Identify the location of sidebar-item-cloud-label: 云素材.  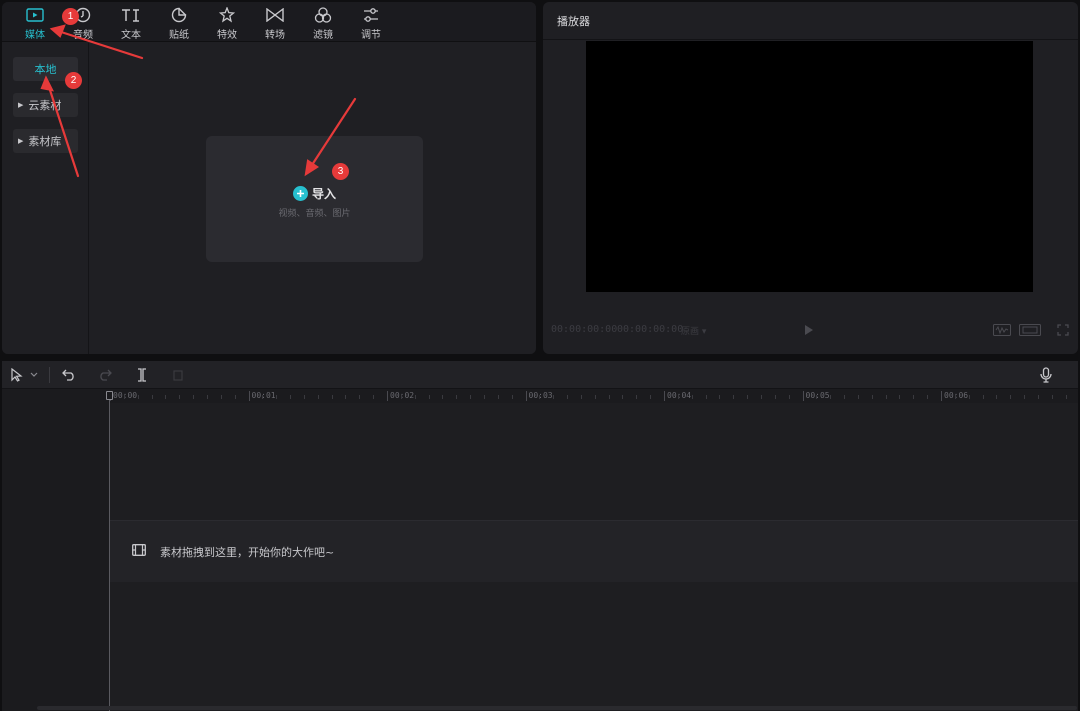
(45, 105).